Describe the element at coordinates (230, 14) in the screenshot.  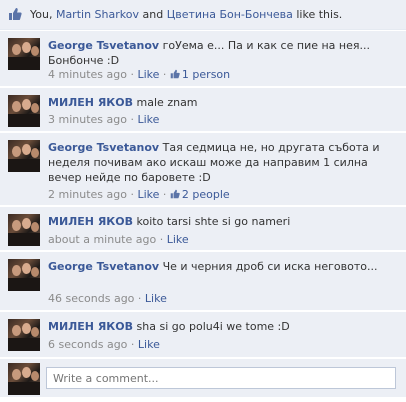
I see `liker-link-2: Цветина Бон-Бончева` at that location.